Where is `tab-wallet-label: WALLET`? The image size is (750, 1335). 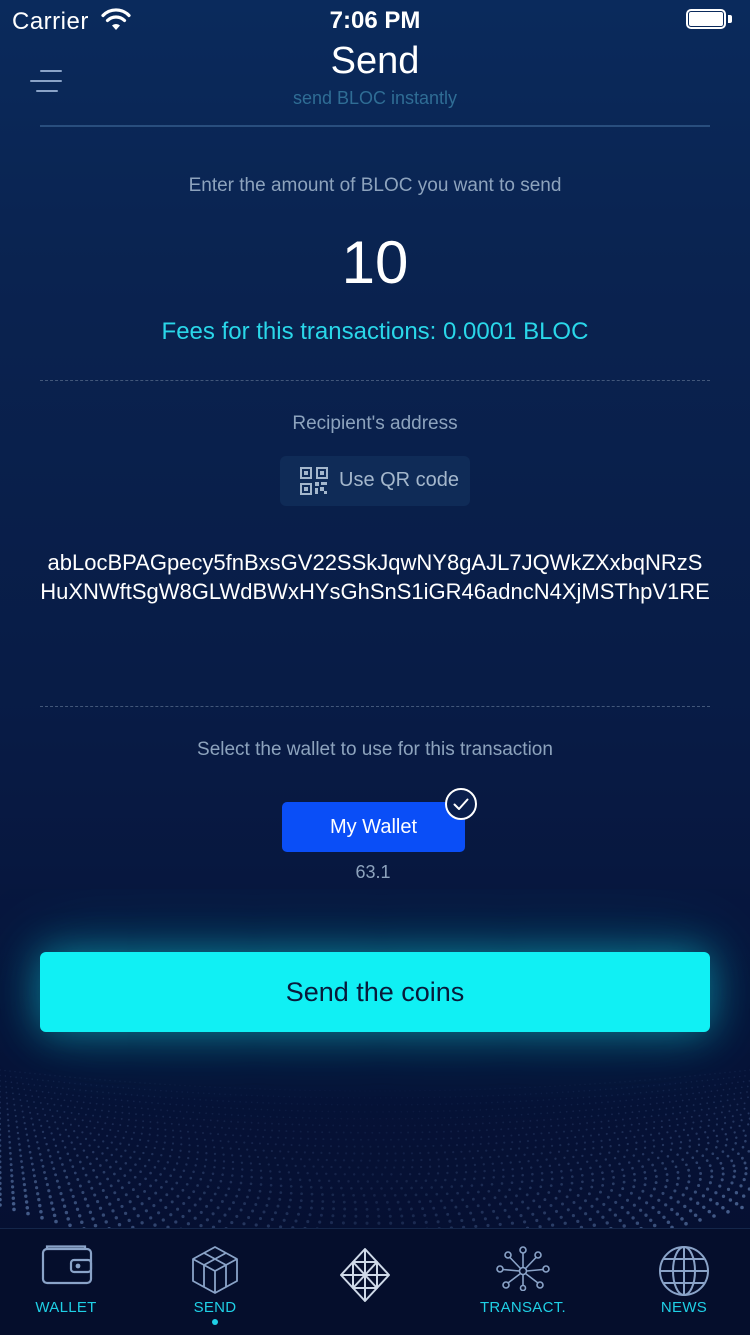 tab-wallet-label: WALLET is located at coordinates (66, 1307).